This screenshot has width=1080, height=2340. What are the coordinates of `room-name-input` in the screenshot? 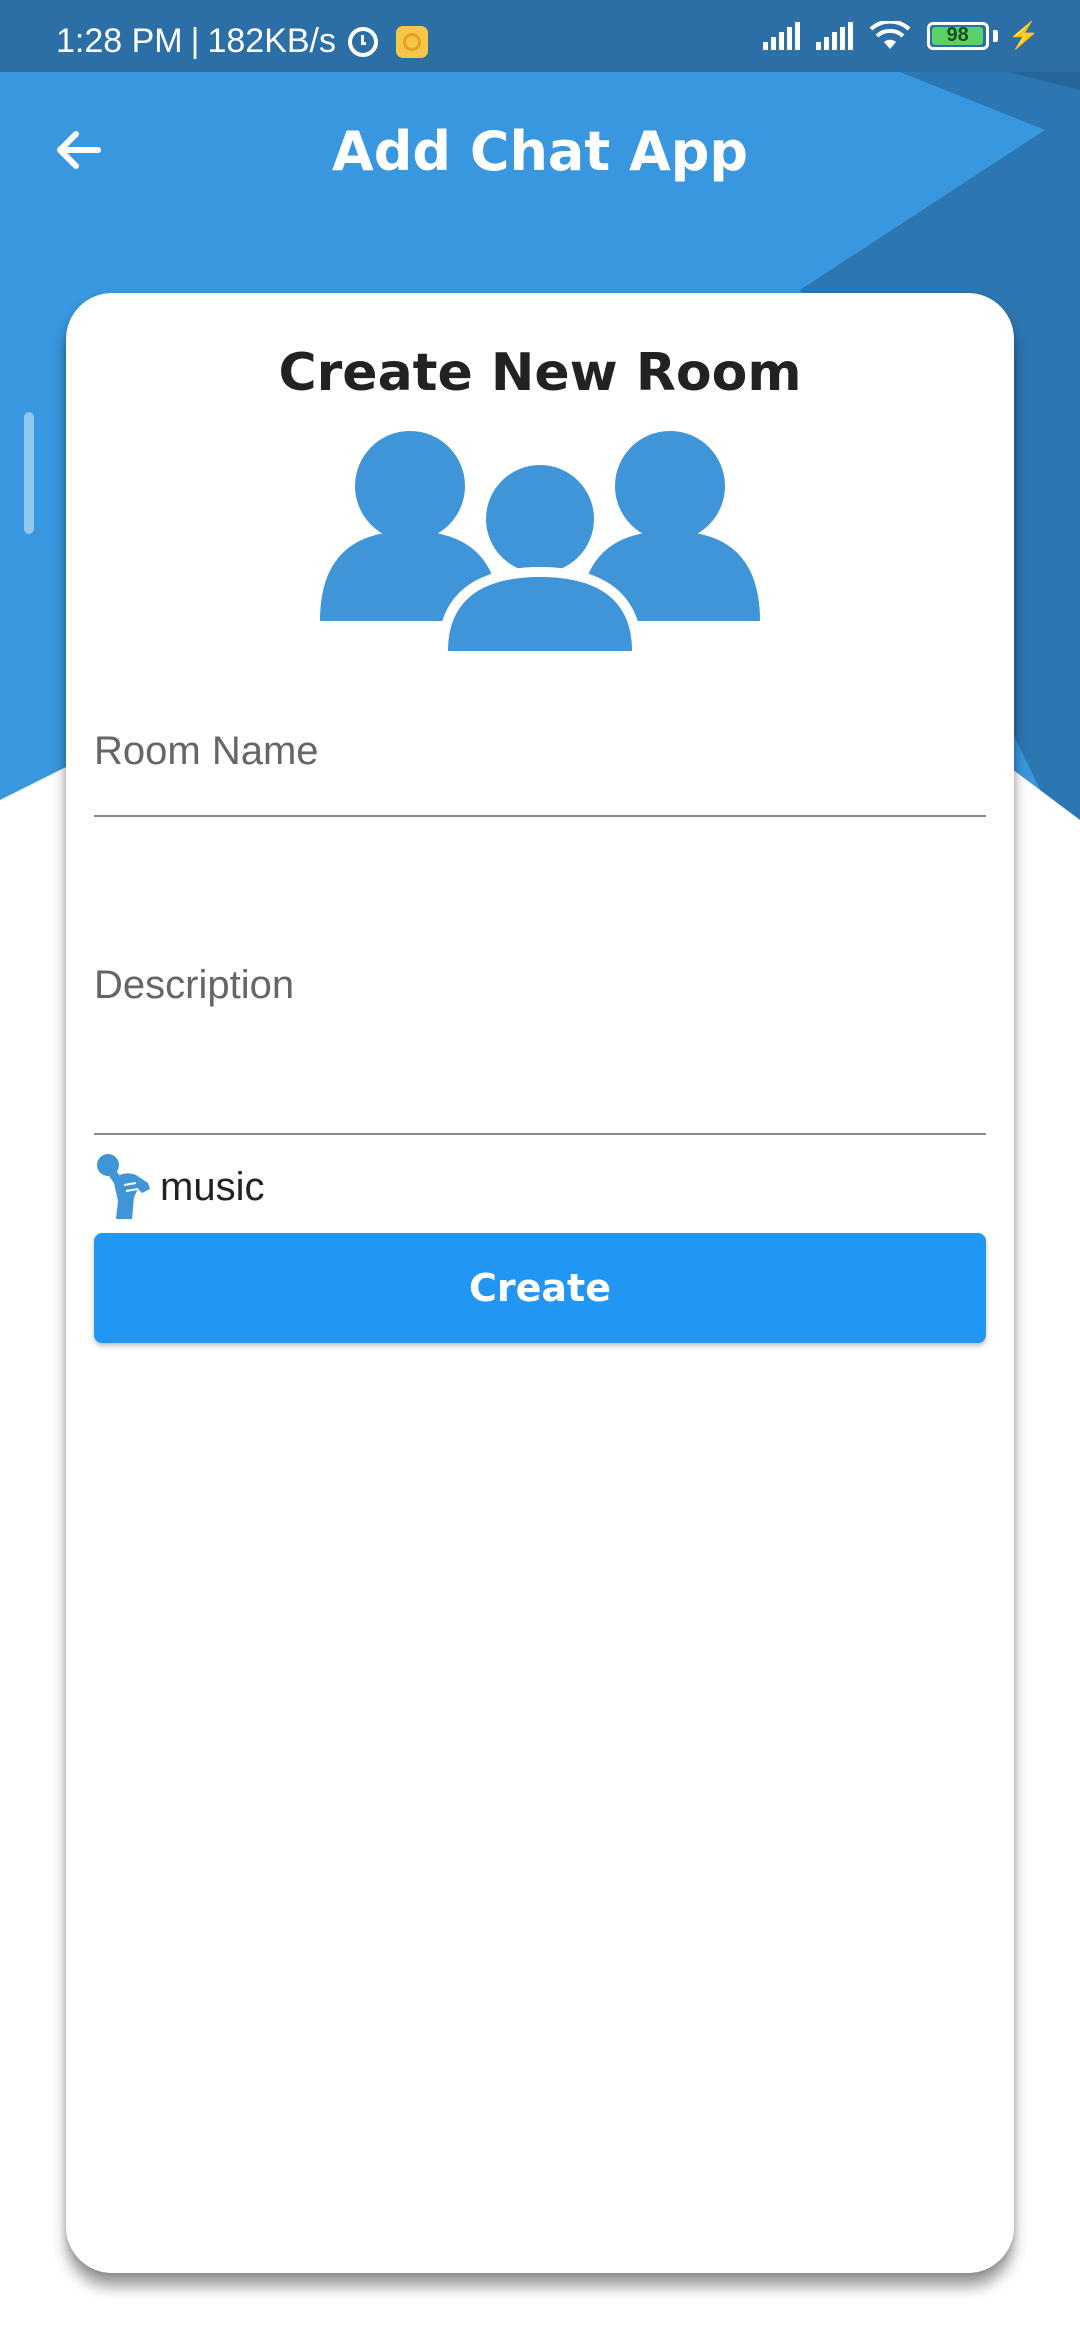 It's located at (540, 751).